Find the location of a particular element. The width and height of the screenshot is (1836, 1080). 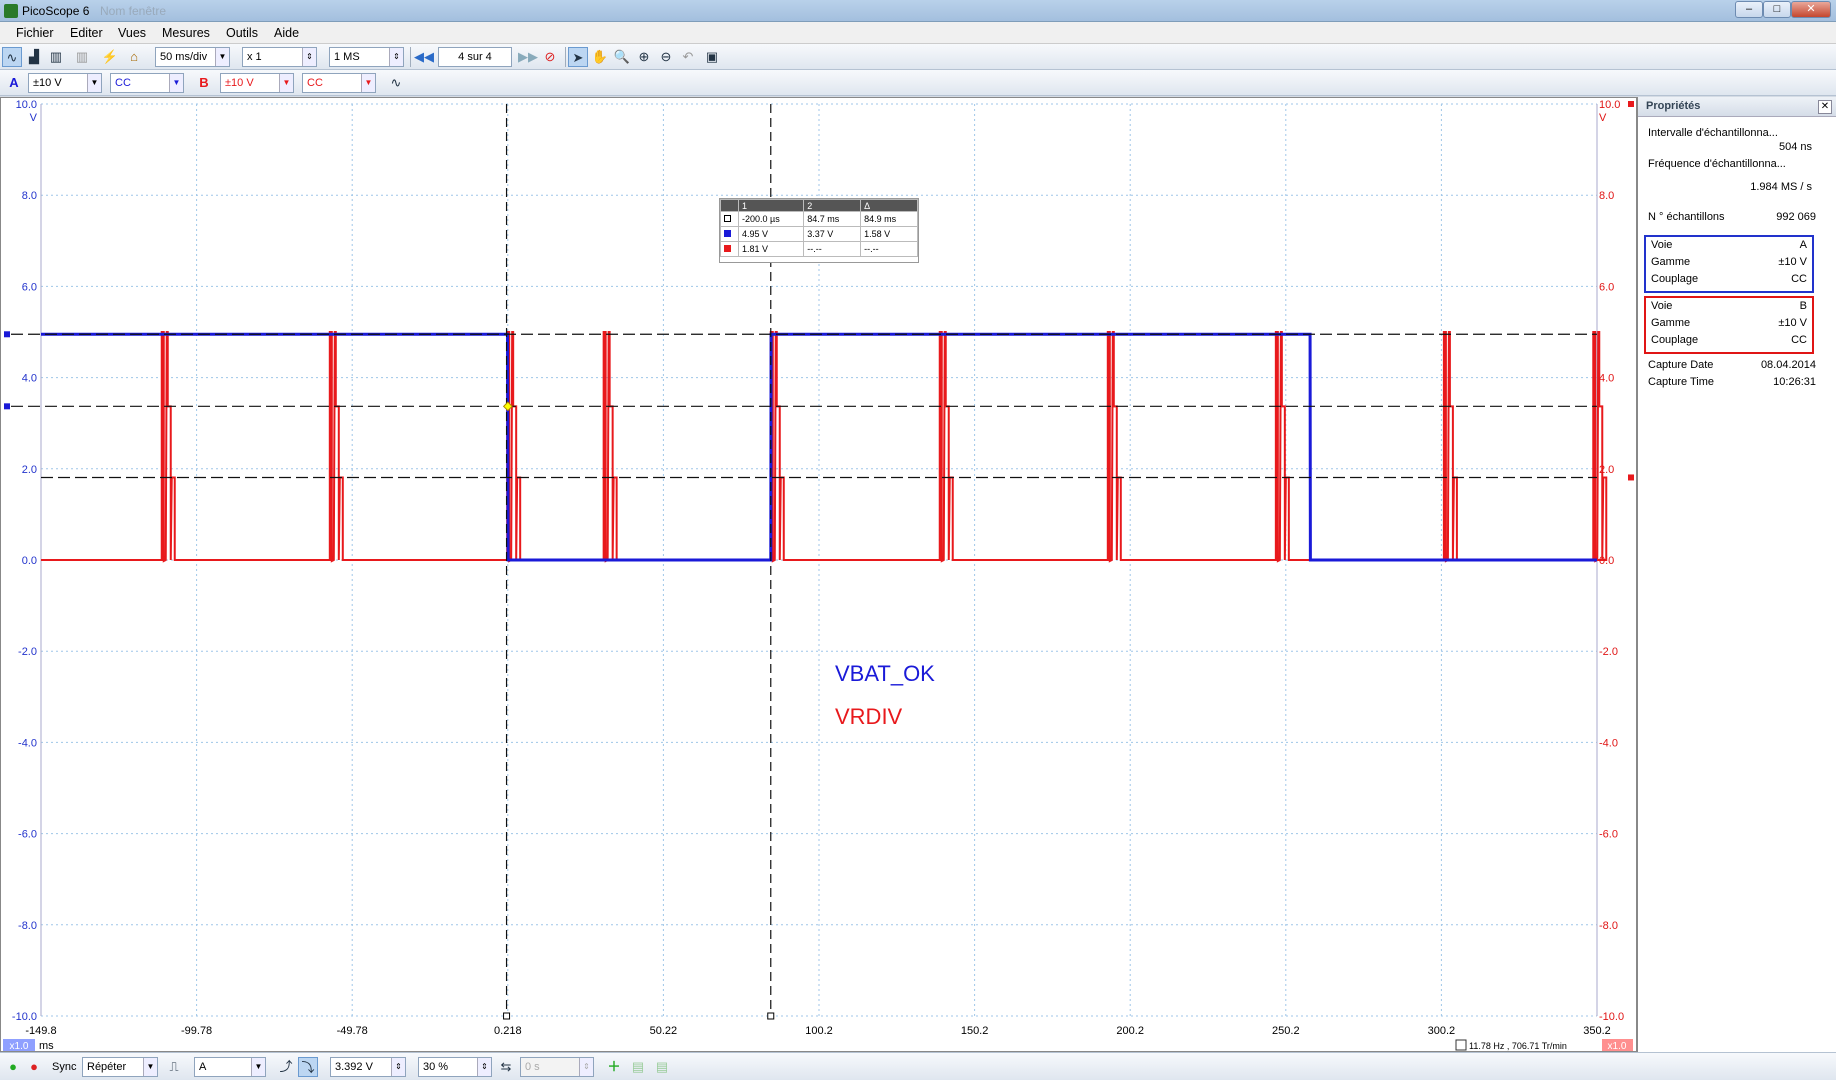

advanced-trigger-icon: ⎍ is located at coordinates (174, 1067).